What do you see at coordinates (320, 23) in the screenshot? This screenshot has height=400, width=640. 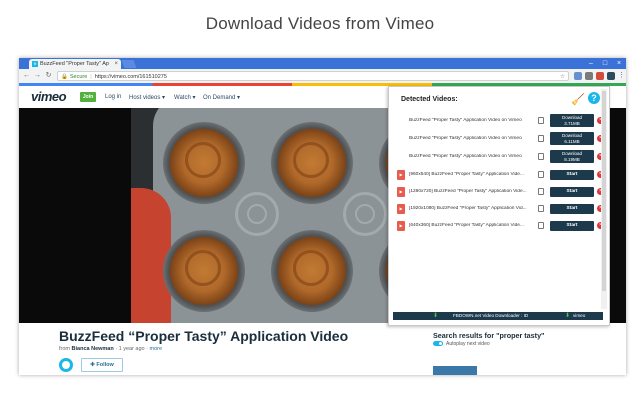 I see `page-headline: Download Videos from Vimeo` at bounding box center [320, 23].